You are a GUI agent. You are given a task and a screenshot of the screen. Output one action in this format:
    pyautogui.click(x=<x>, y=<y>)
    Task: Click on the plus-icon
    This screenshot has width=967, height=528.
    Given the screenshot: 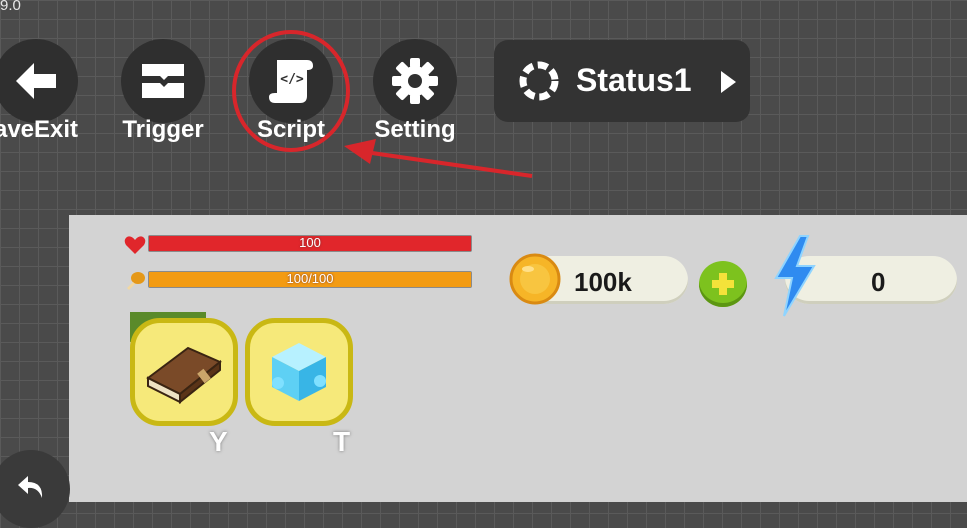 What is the action you would take?
    pyautogui.click(x=723, y=284)
    